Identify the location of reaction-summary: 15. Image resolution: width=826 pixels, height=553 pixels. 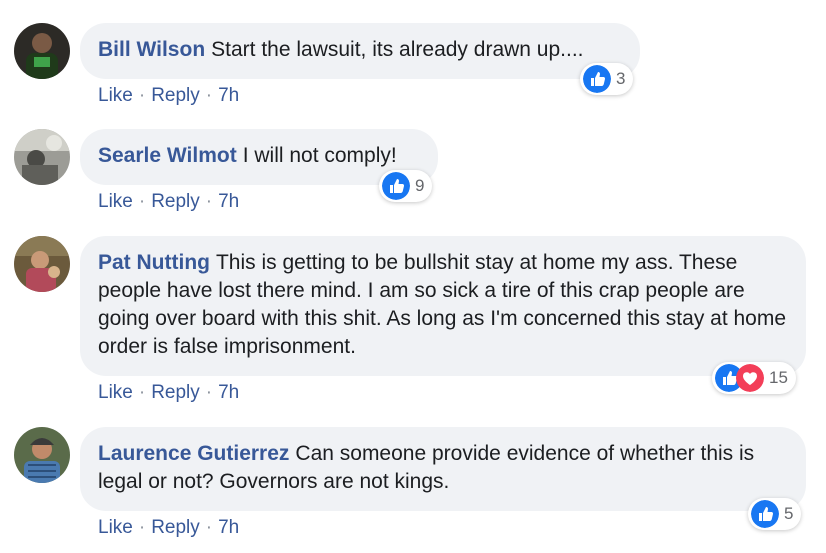
(754, 378).